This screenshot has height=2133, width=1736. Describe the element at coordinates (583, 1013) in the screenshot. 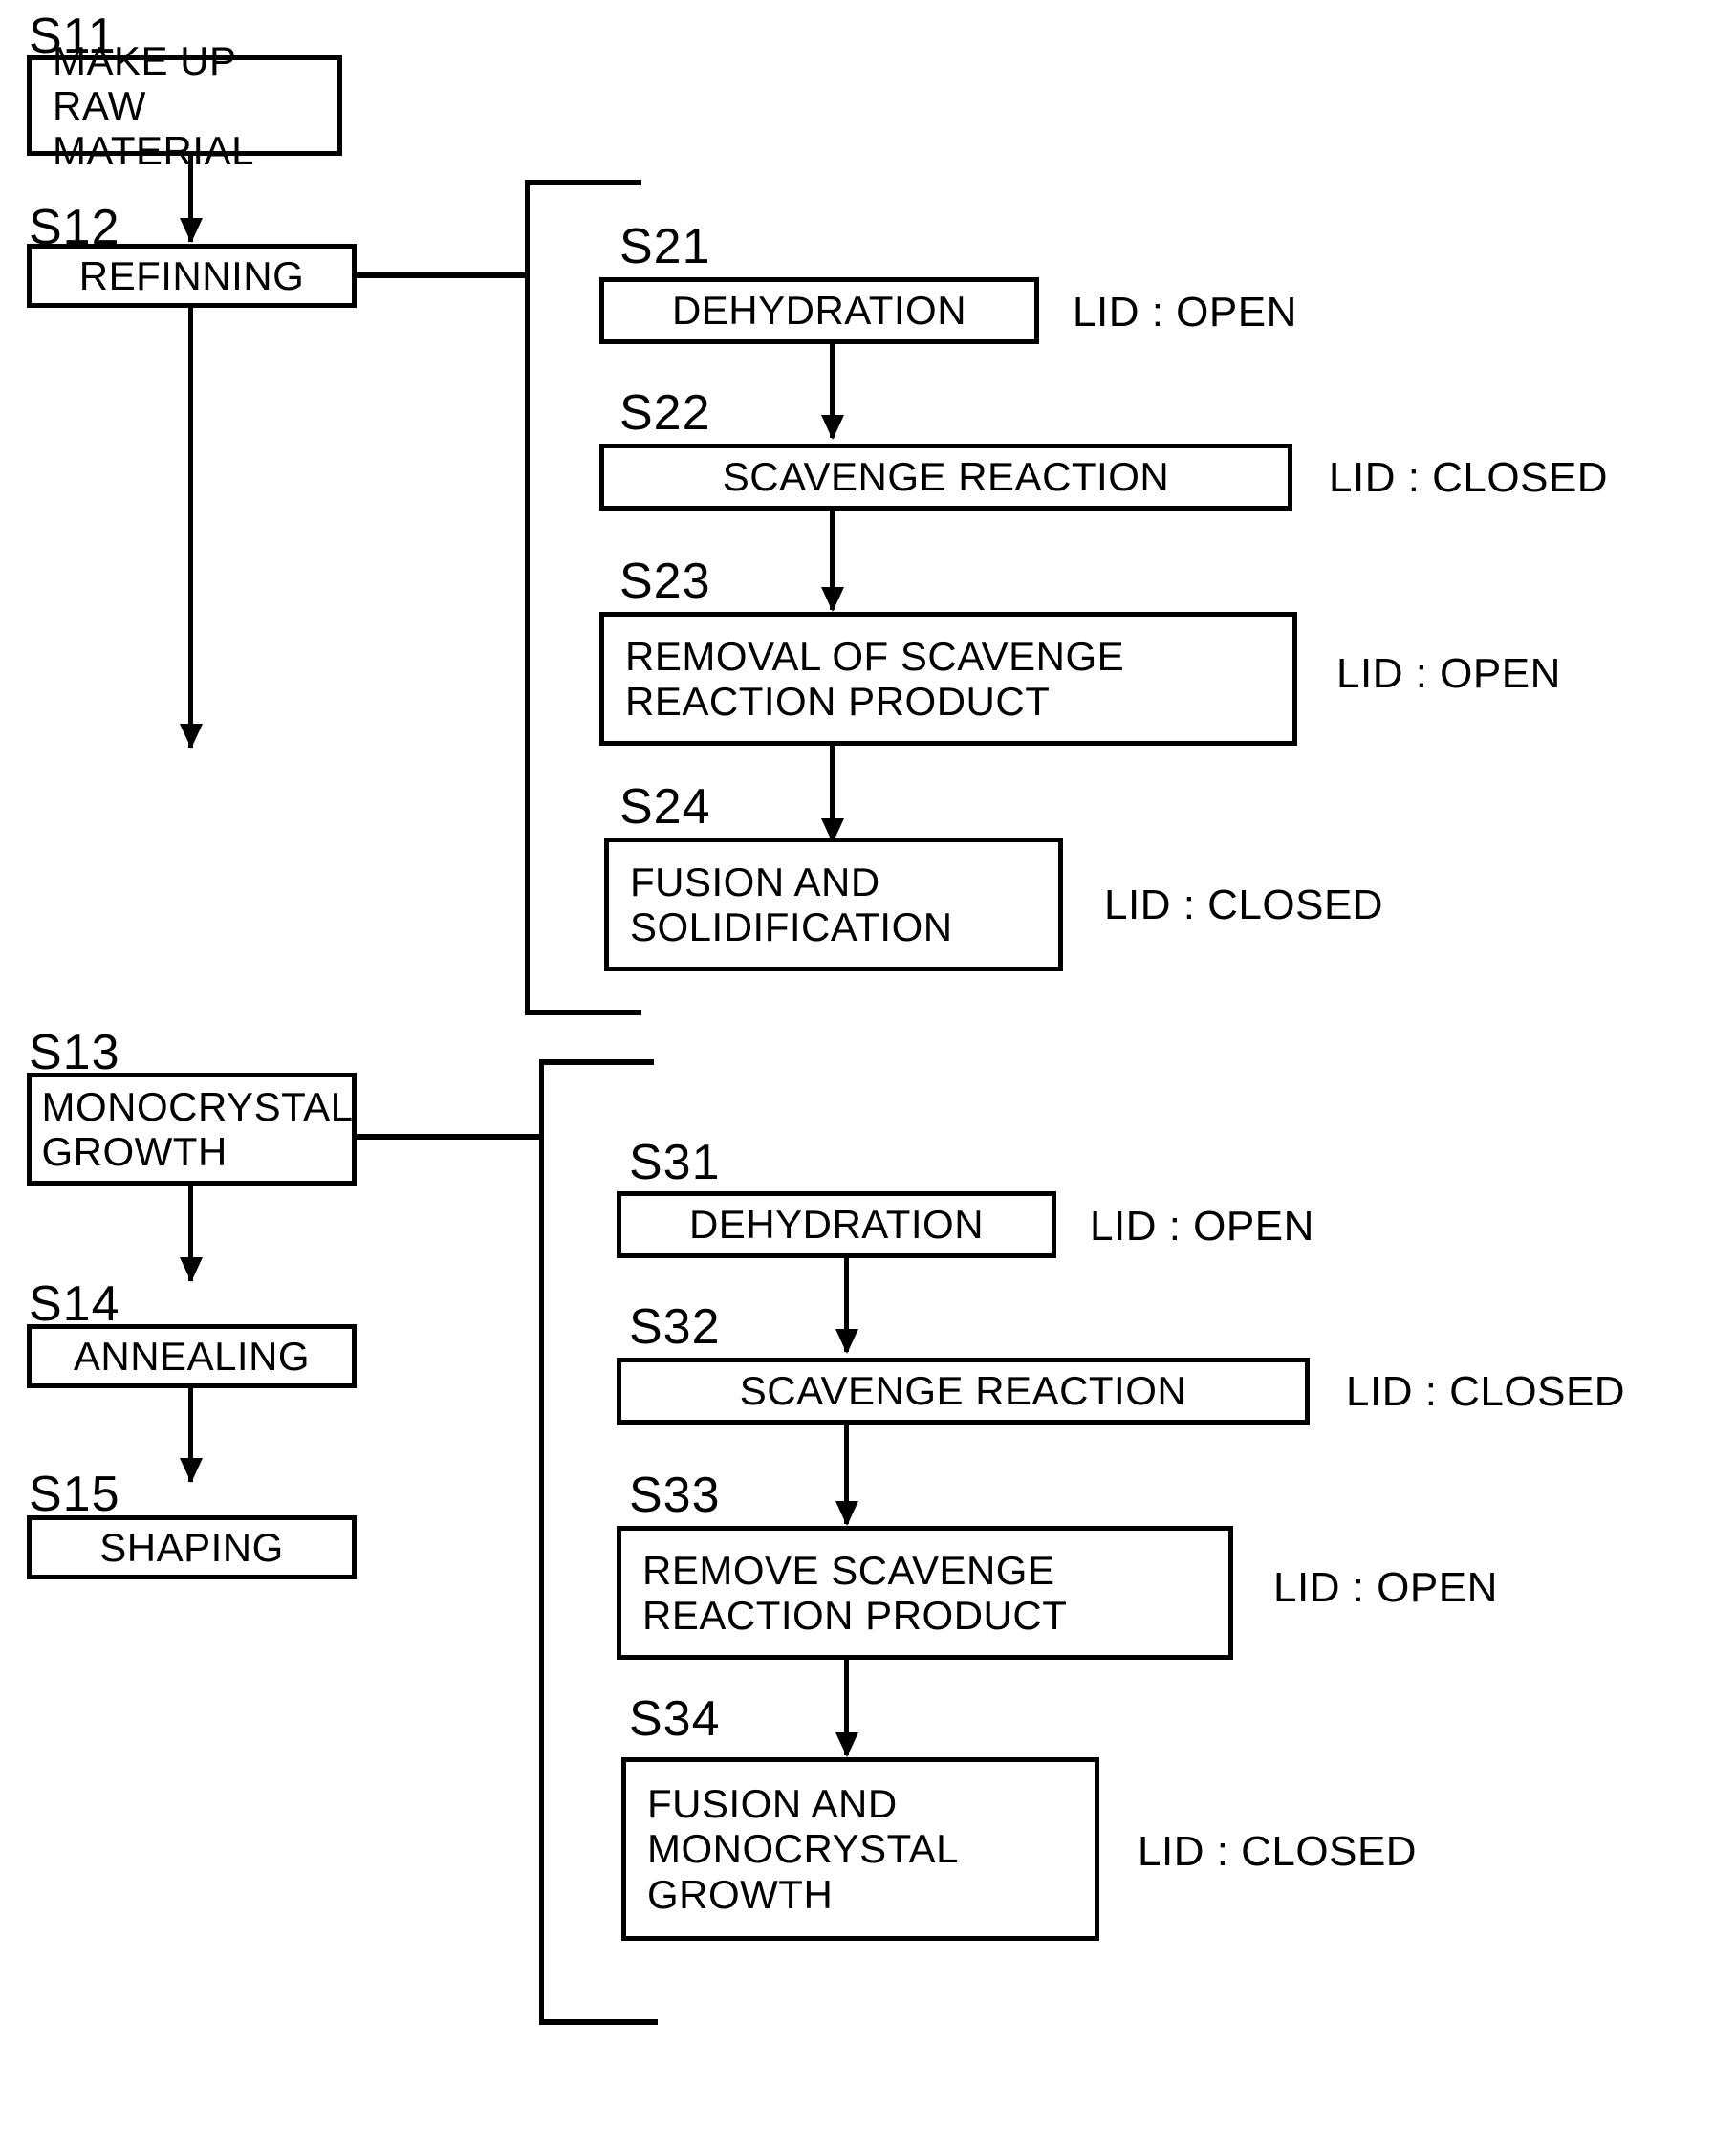

I see `branch-arm-upper-bottom` at that location.